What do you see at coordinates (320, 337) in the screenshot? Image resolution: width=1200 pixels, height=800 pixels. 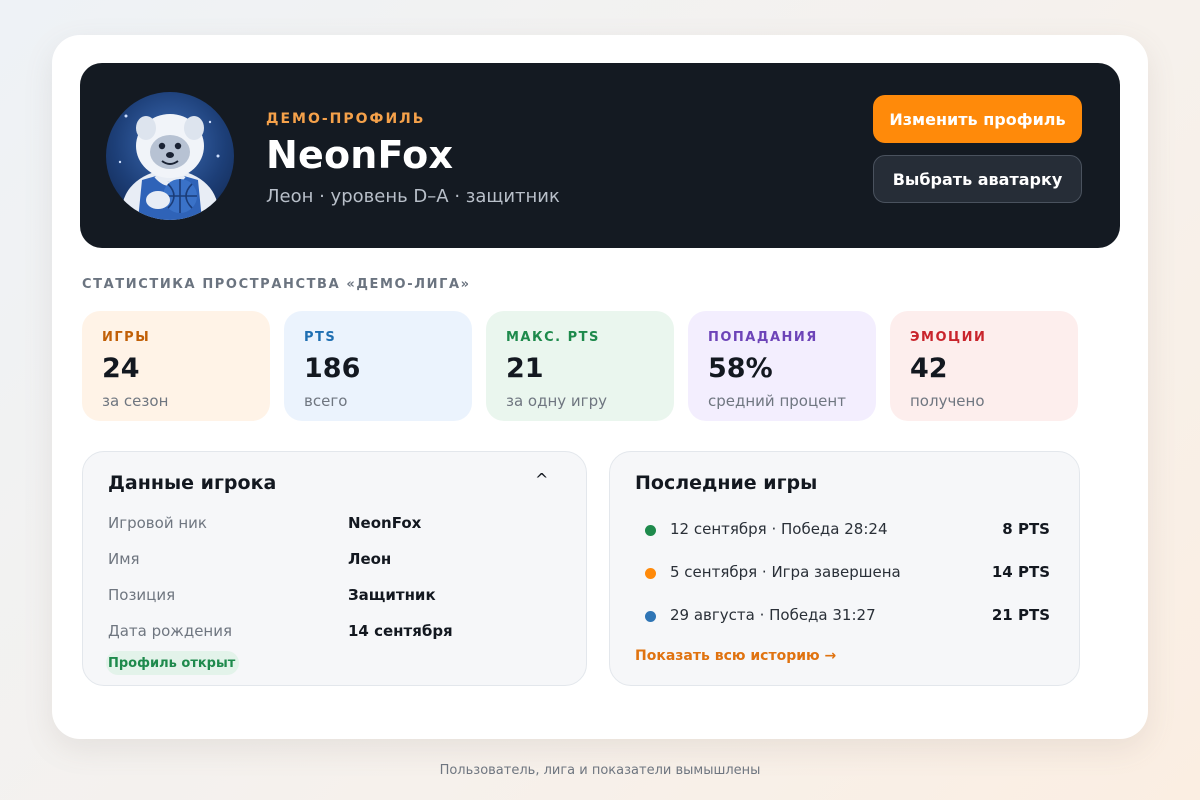 I see `stat-label: PTS` at bounding box center [320, 337].